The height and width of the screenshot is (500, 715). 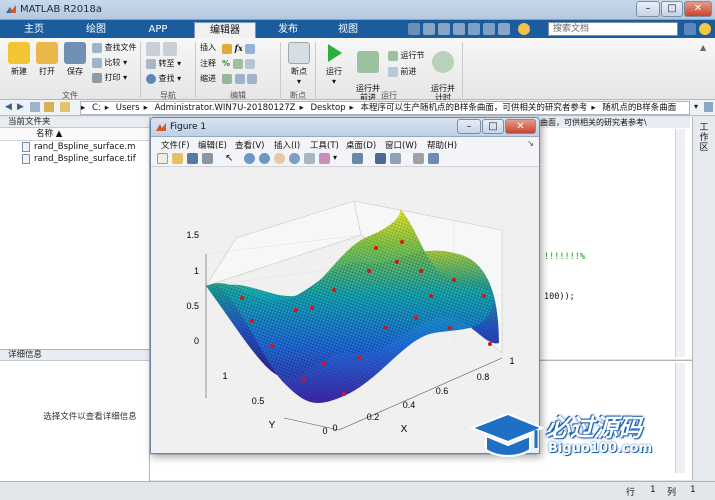 What do you see at coordinates (250, 48) in the screenshot?
I see `insert-dropdown-icon` at bounding box center [250, 48].